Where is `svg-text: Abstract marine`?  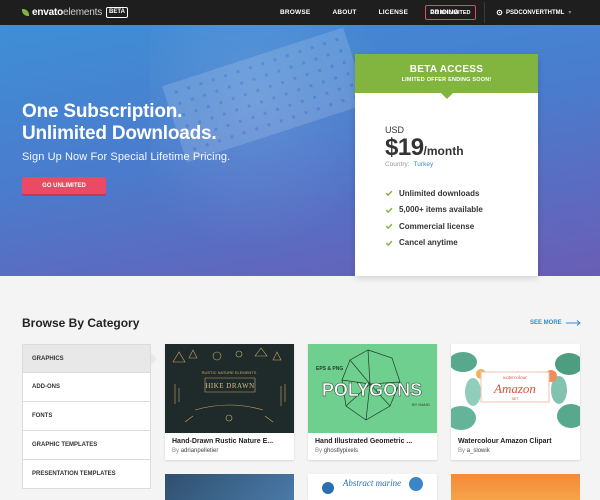 svg-text: Abstract marine is located at coordinates (371, 483).